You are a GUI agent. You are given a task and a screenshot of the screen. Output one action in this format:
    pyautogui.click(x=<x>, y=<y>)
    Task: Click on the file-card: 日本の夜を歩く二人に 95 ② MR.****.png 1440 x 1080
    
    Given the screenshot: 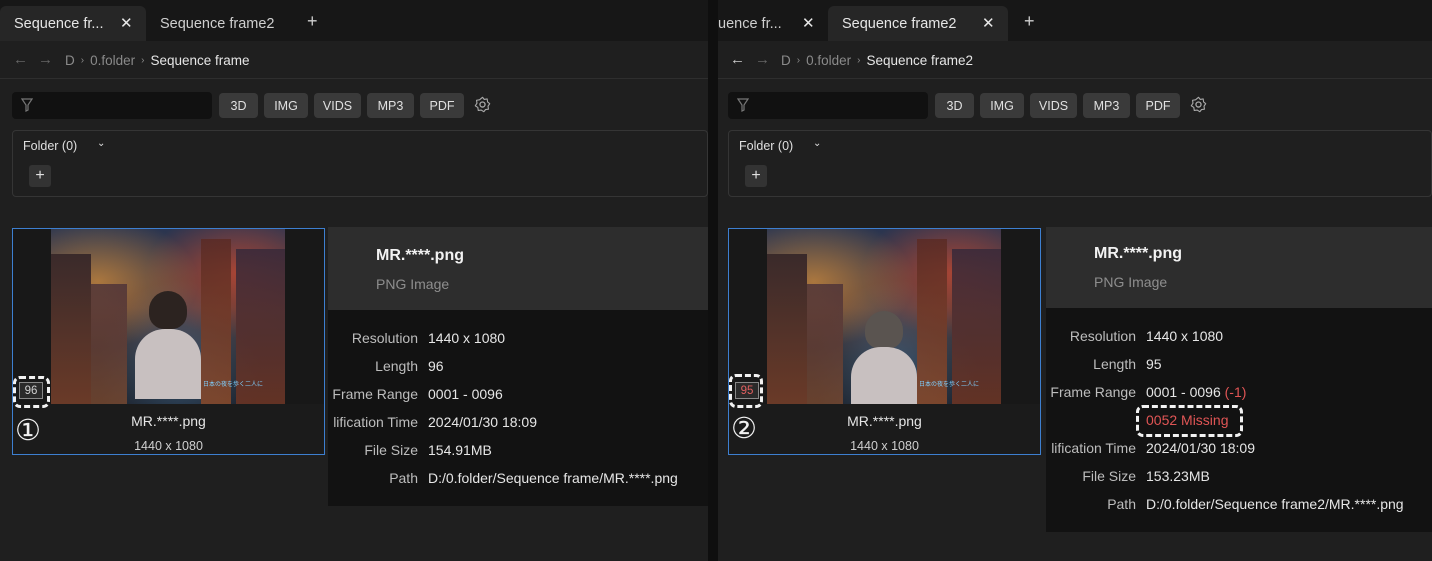 What is the action you would take?
    pyautogui.click(x=884, y=341)
    